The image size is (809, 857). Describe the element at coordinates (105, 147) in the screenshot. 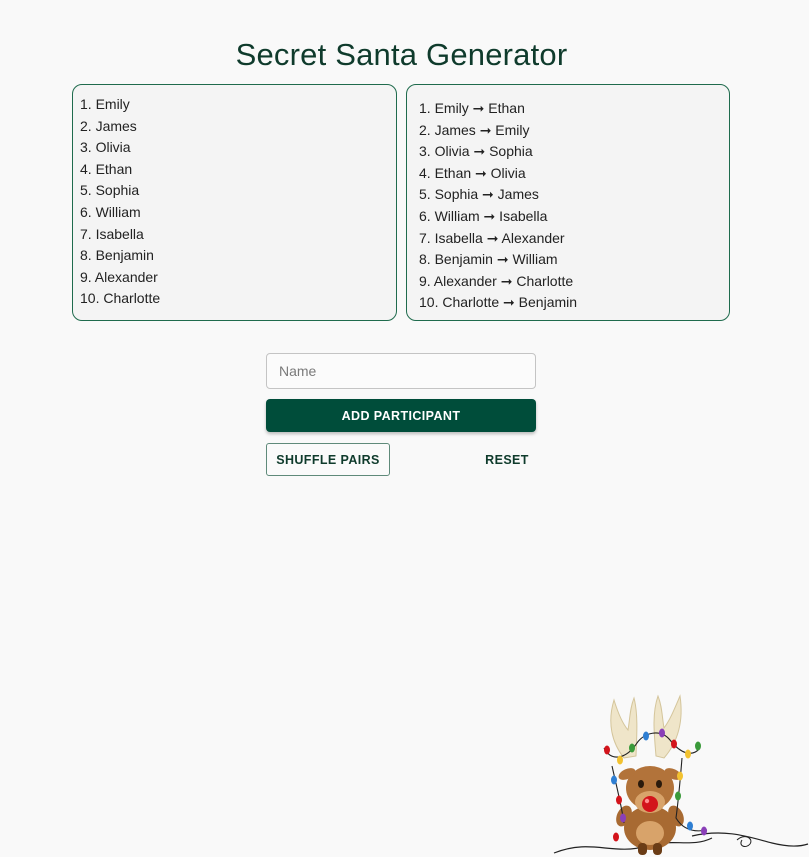

I see `participant-item: 3. Olivia` at that location.